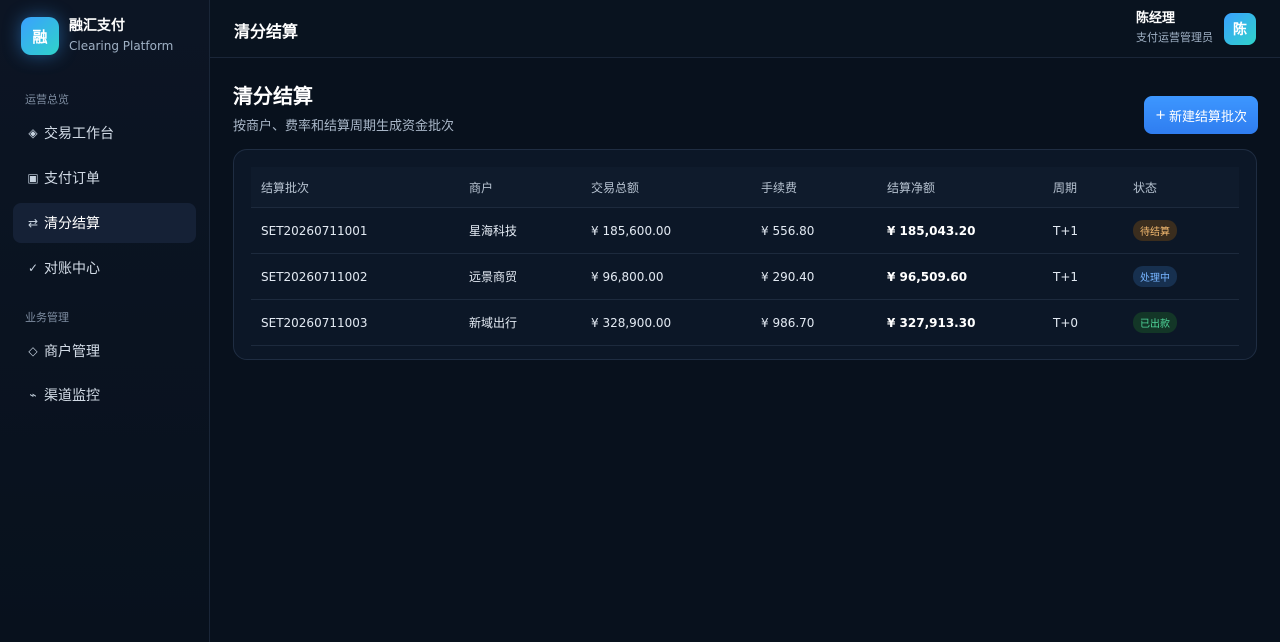 This screenshot has width=1280, height=642. I want to click on cell-batch: SET20260711002, so click(355, 276).